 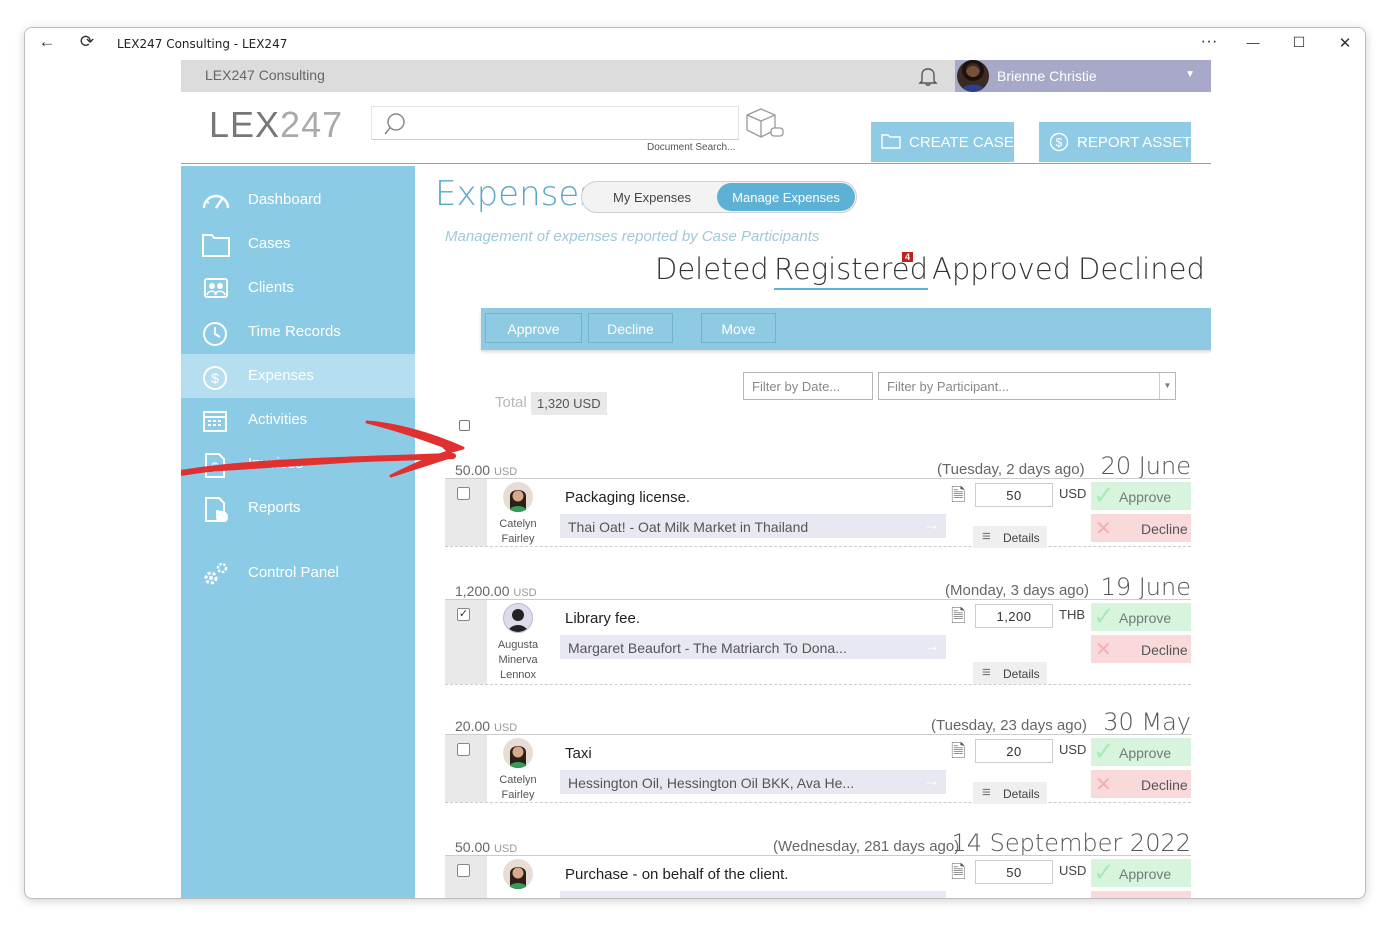 What do you see at coordinates (47, 42) in the screenshot?
I see `back-arrow-icon: ←` at bounding box center [47, 42].